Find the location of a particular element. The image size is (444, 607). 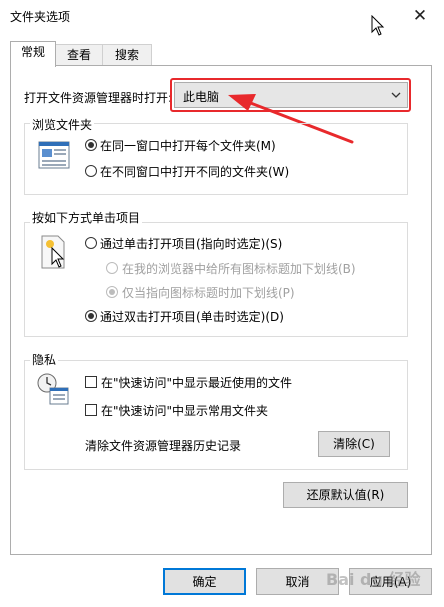

browse-folders-icon is located at coordinates (54, 155).